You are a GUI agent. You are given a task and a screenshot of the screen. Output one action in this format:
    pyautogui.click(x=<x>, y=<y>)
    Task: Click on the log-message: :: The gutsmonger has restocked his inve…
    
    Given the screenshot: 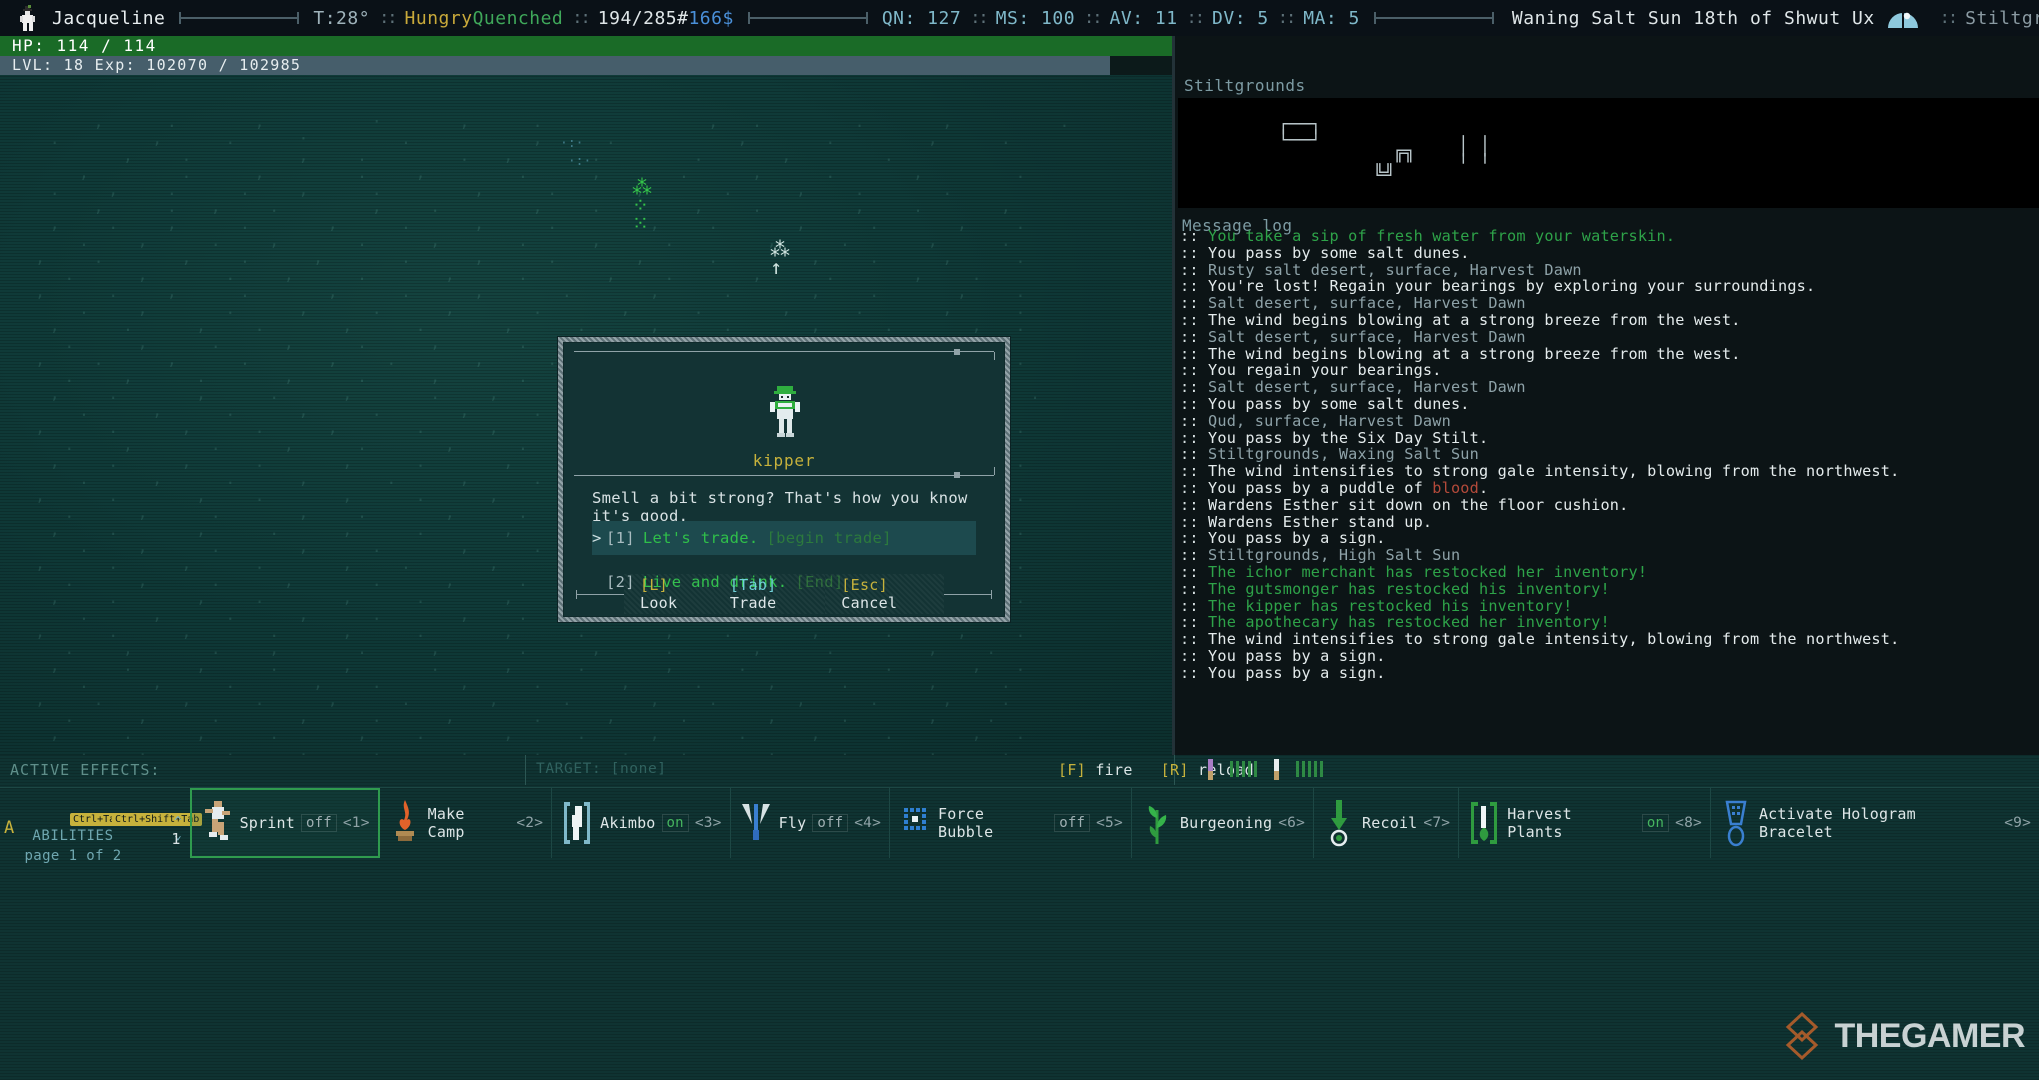 What is the action you would take?
    pyautogui.click(x=1608, y=588)
    